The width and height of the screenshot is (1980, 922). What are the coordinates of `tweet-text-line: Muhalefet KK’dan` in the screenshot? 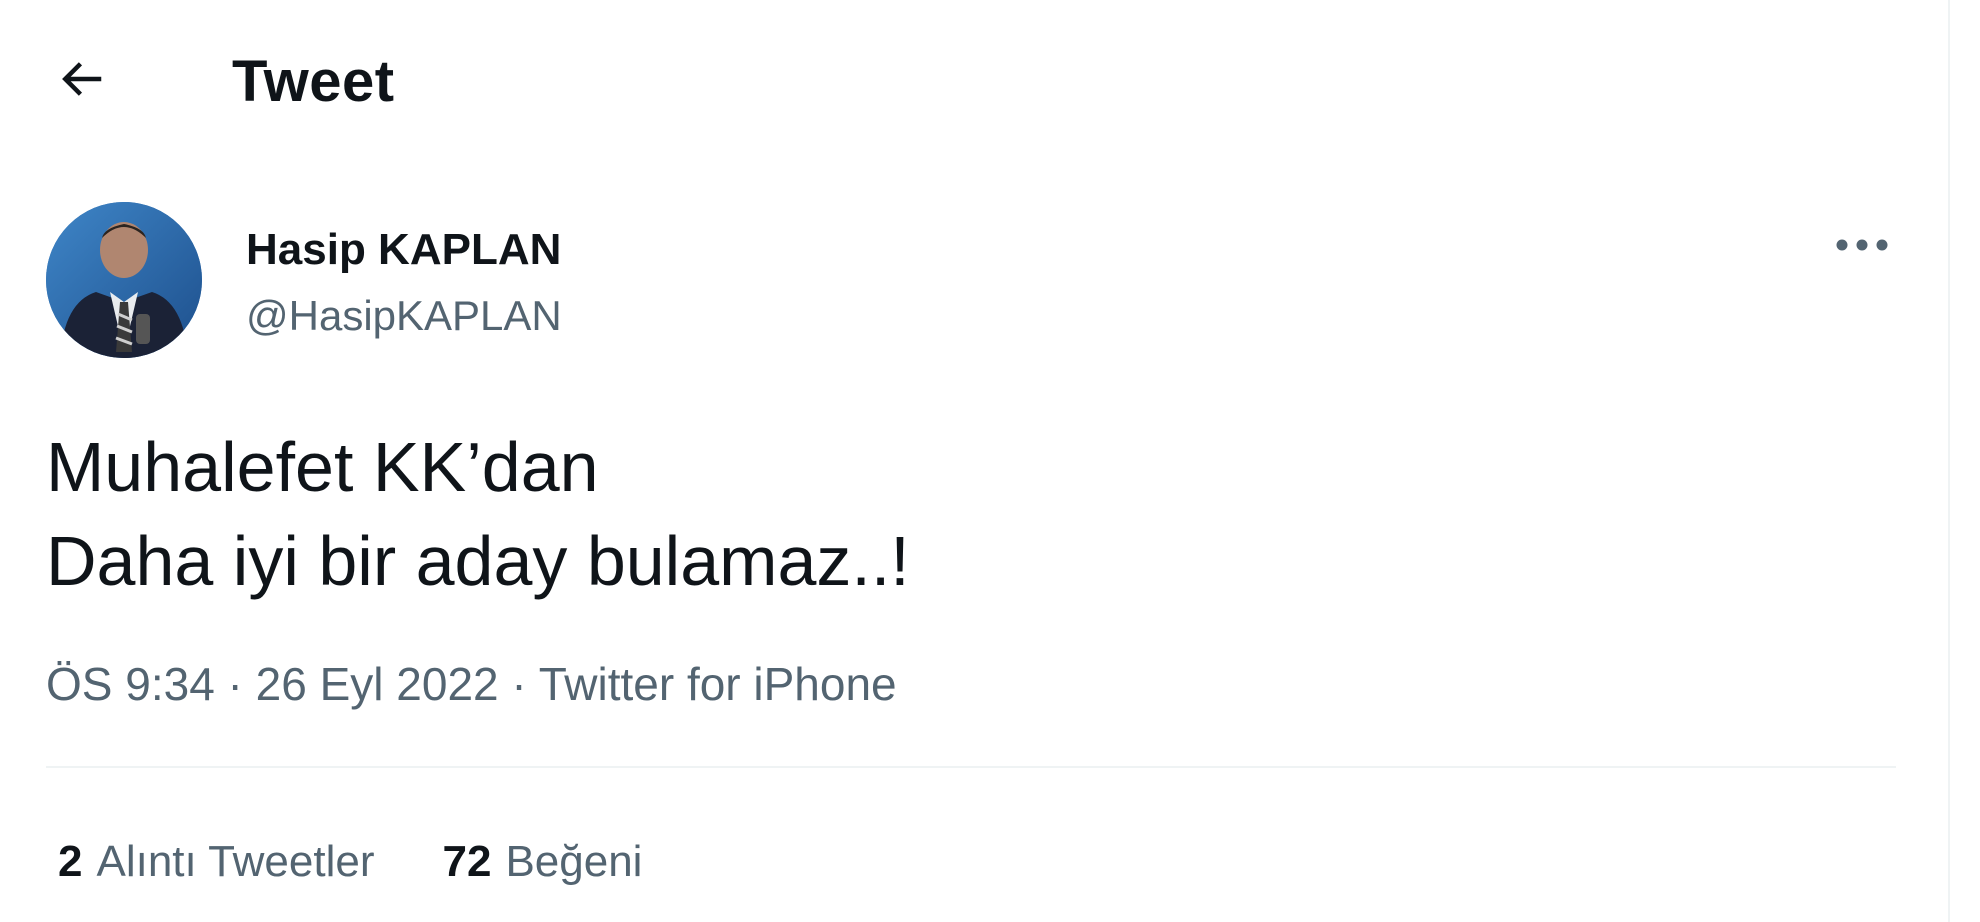 It's located at (322, 467).